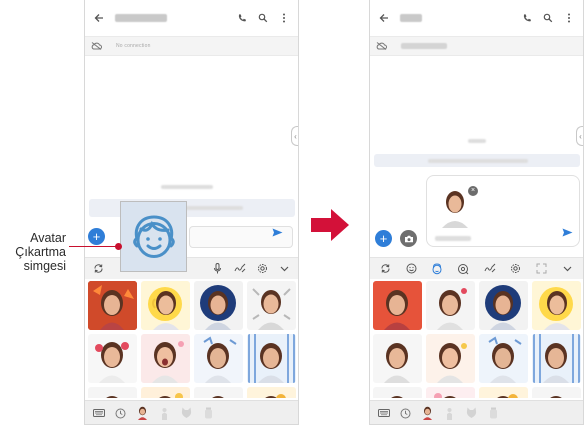 The height and width of the screenshot is (425, 585). Describe the element at coordinates (476, 46) in the screenshot. I see `connection-status-row` at that location.